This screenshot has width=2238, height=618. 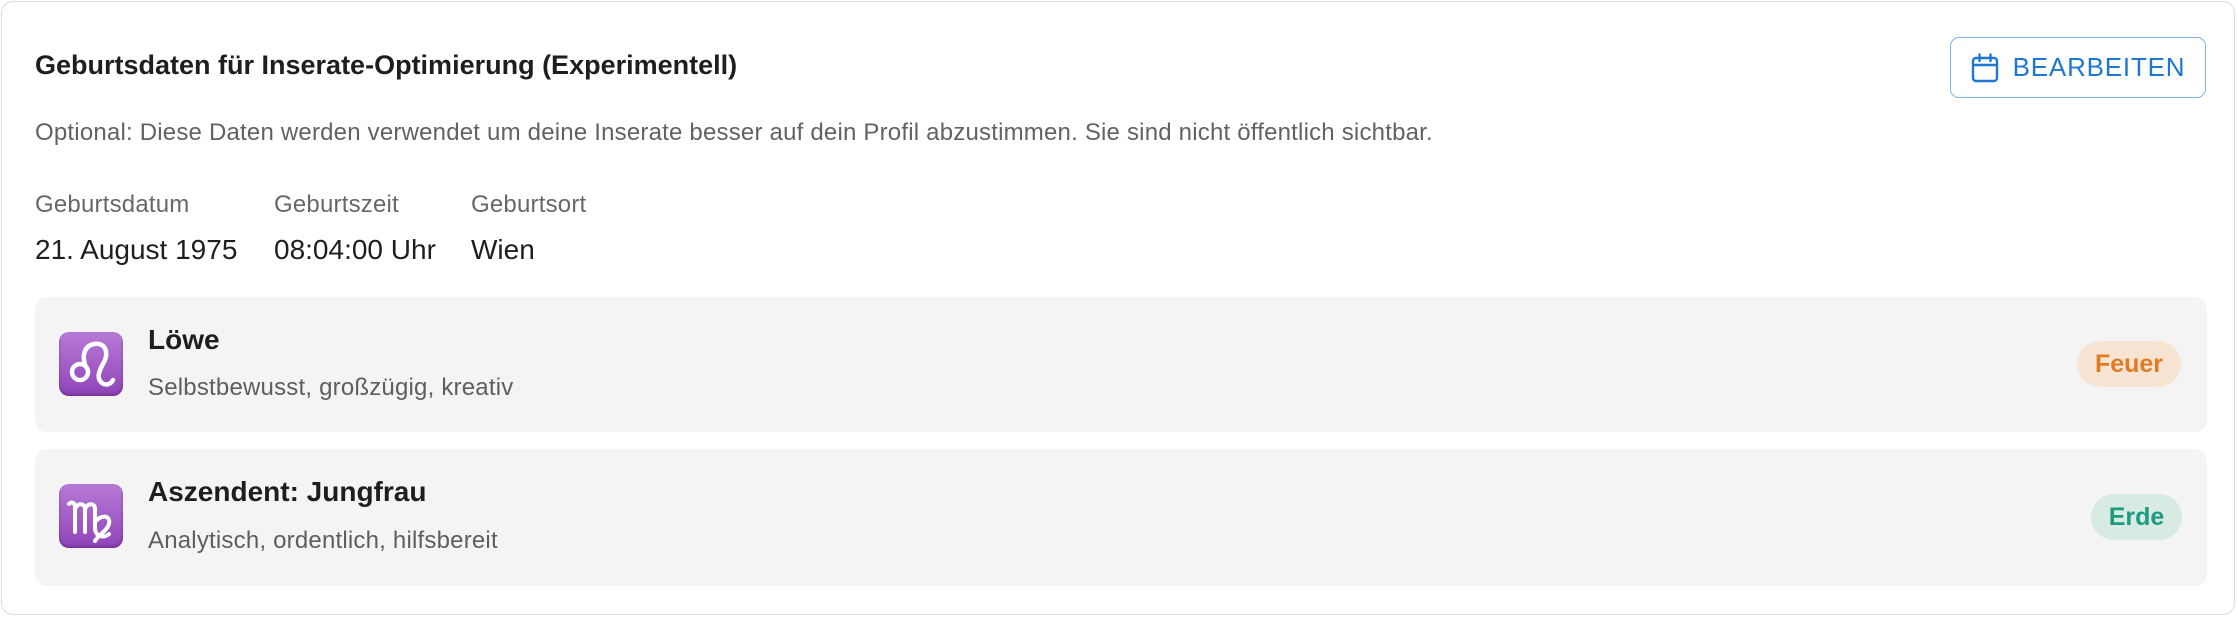 I want to click on element-badge-earth: Erde, so click(x=2136, y=517).